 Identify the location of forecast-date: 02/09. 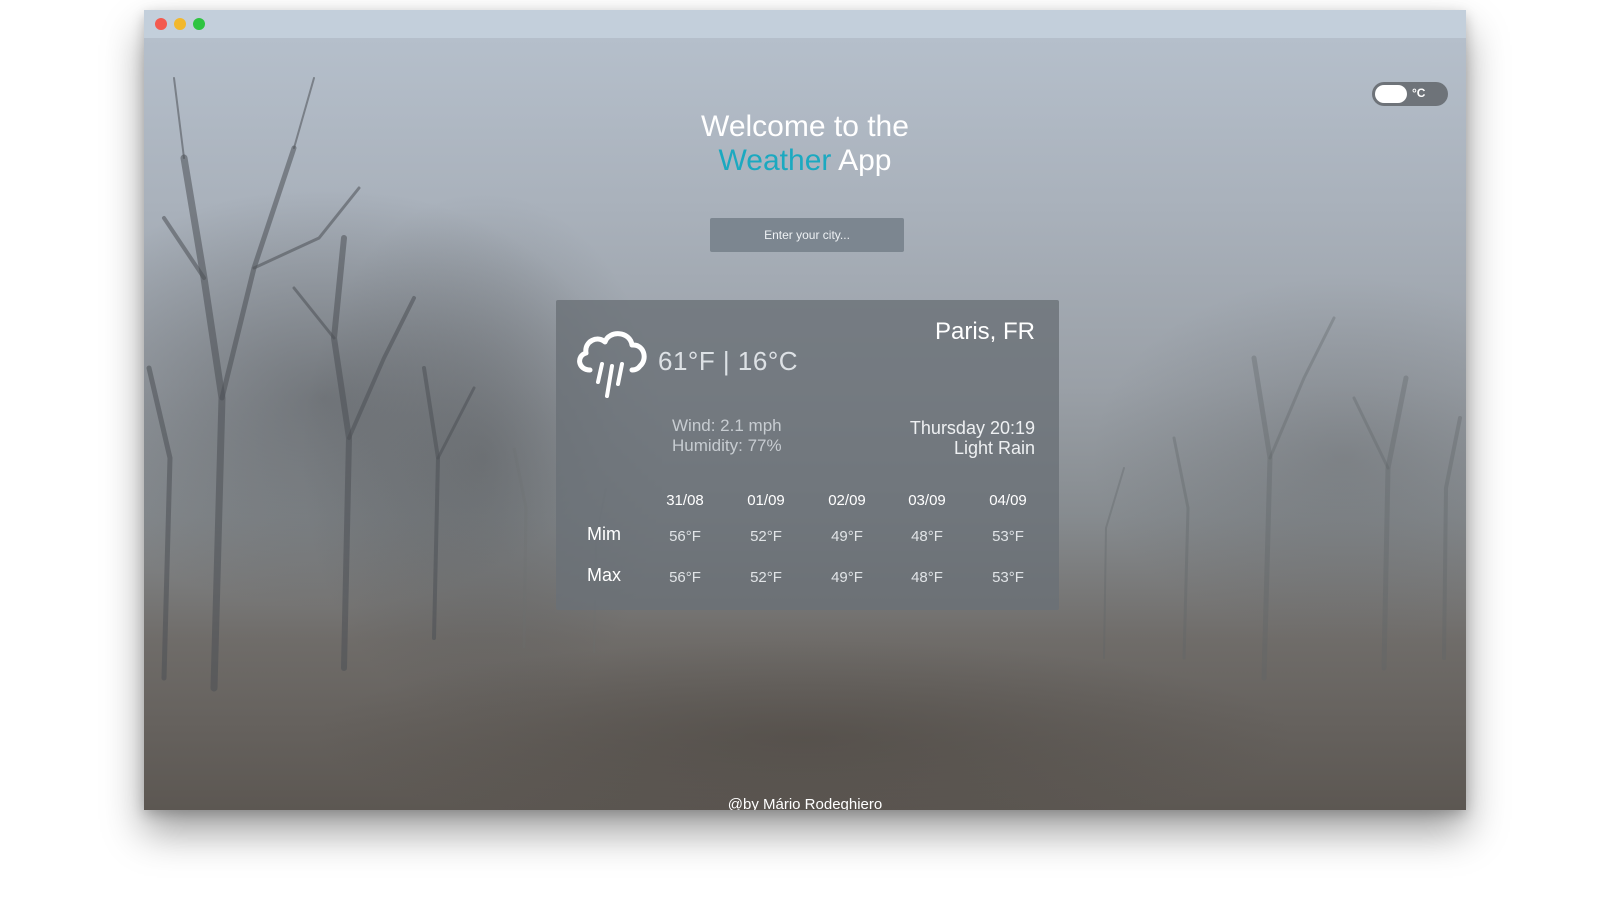
(847, 500).